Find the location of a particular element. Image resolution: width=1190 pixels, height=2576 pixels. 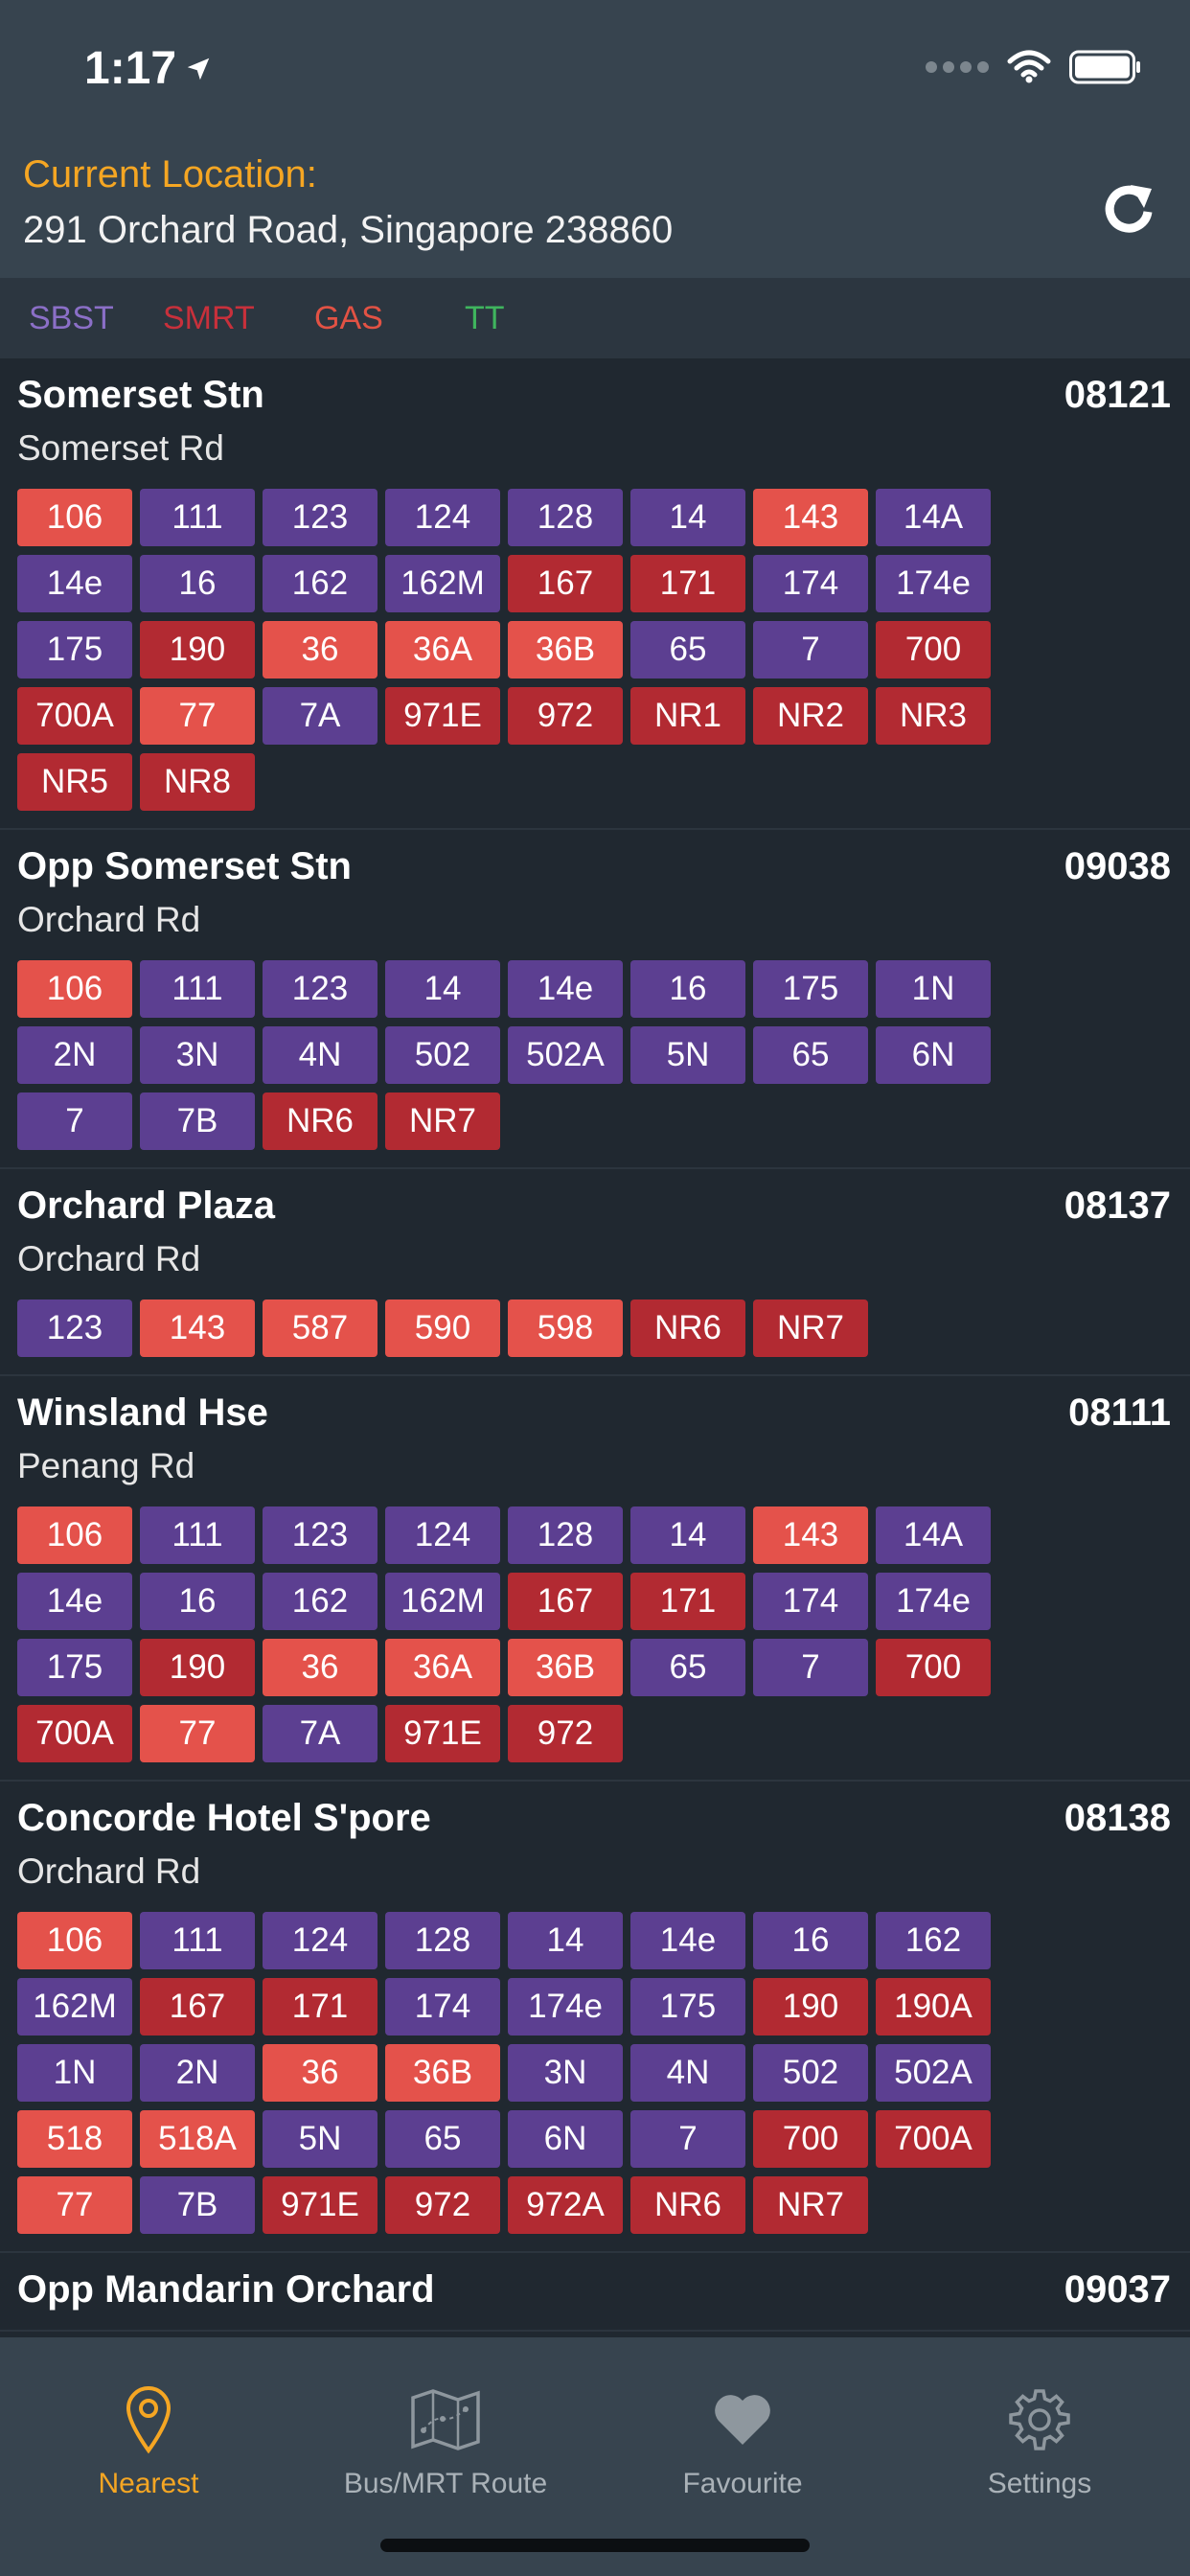

bus-service-chip: 972 is located at coordinates (565, 1733).